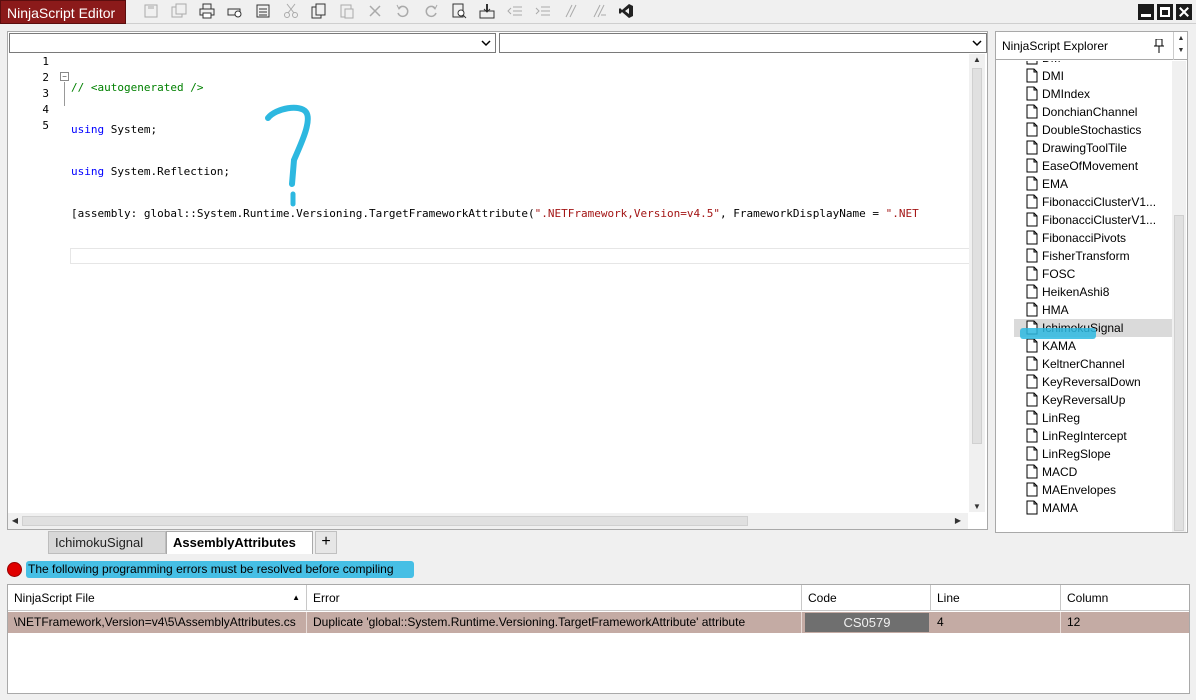 This screenshot has width=1196, height=700. What do you see at coordinates (515, 12) in the screenshot?
I see `outdent-icon` at bounding box center [515, 12].